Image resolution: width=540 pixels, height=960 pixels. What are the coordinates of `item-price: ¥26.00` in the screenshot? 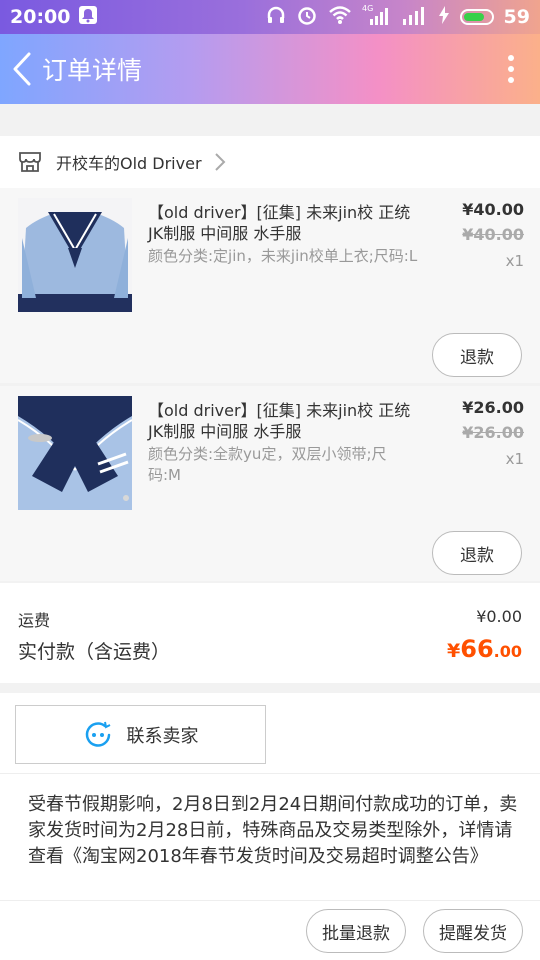 It's located at (493, 407).